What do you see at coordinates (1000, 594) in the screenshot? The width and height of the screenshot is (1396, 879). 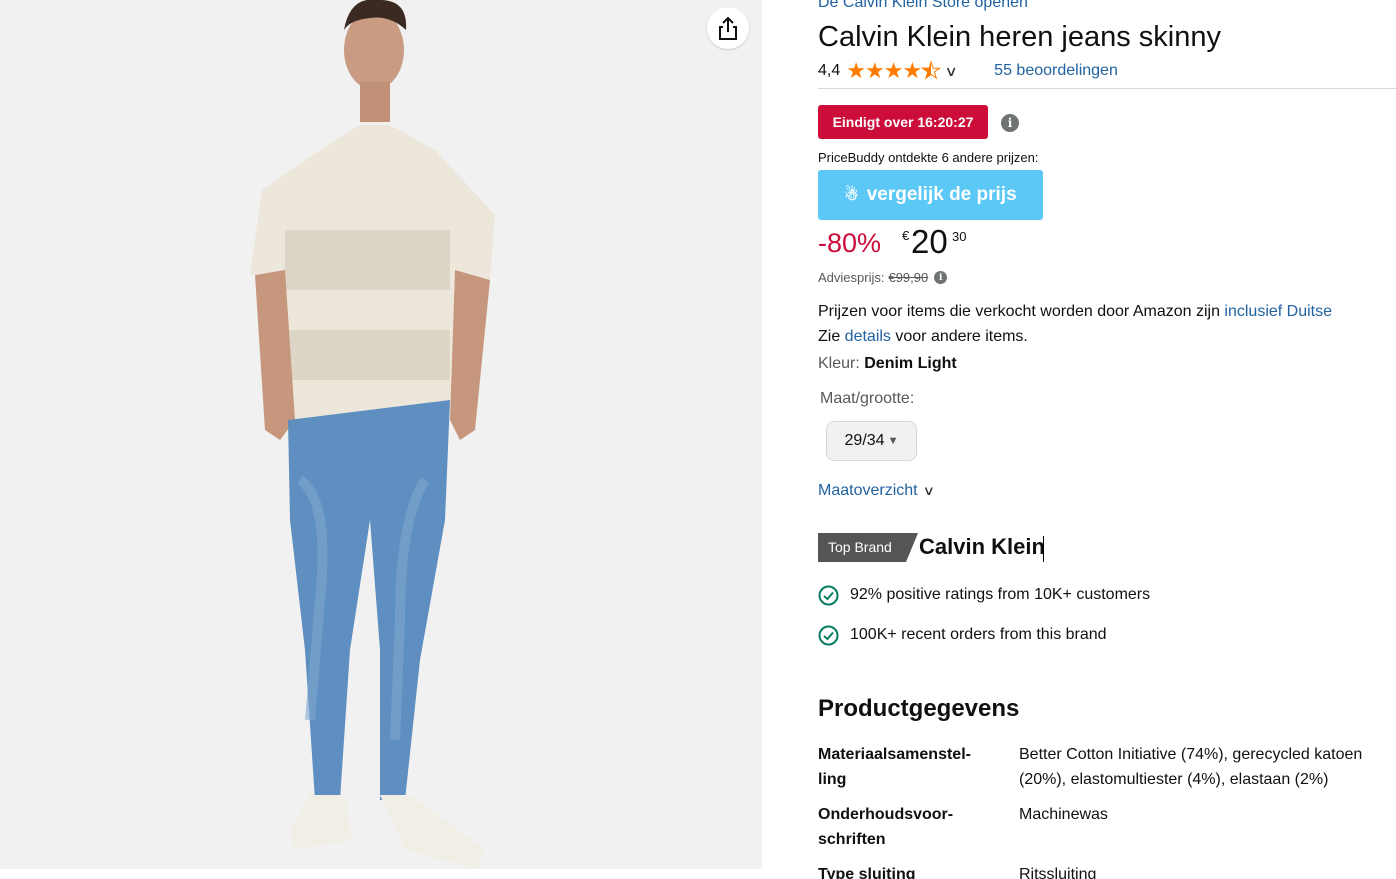 I see `brand-fact-text: 92% positive ratings from 10K+ customers` at bounding box center [1000, 594].